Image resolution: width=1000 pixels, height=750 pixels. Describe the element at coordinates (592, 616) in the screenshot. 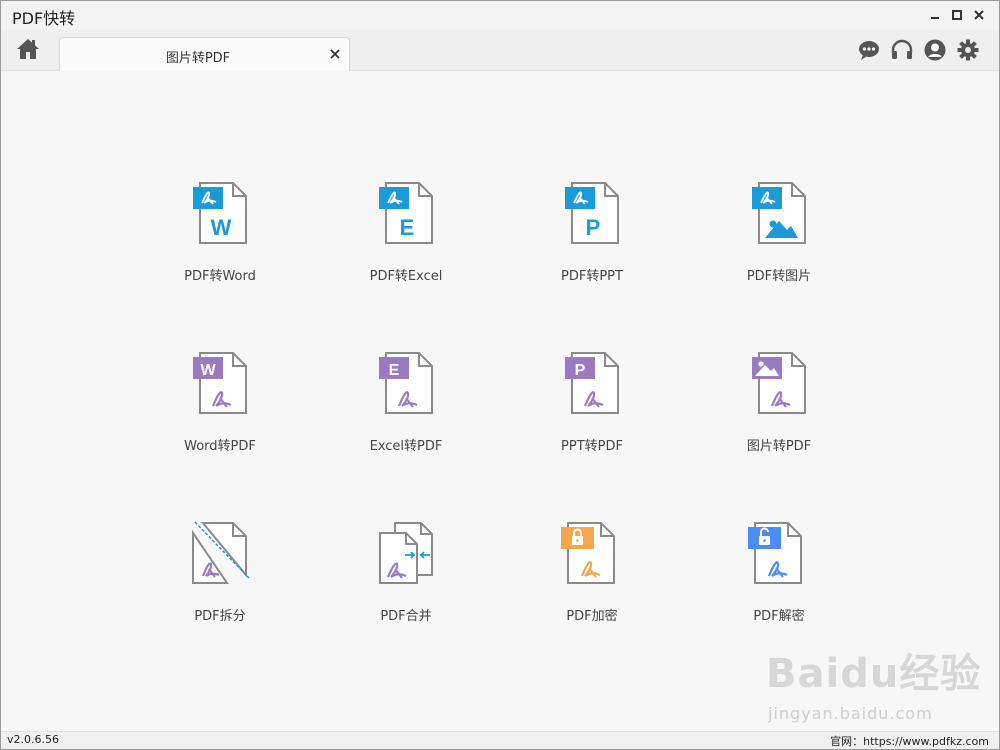

I see `tool-label: PDF加密` at that location.